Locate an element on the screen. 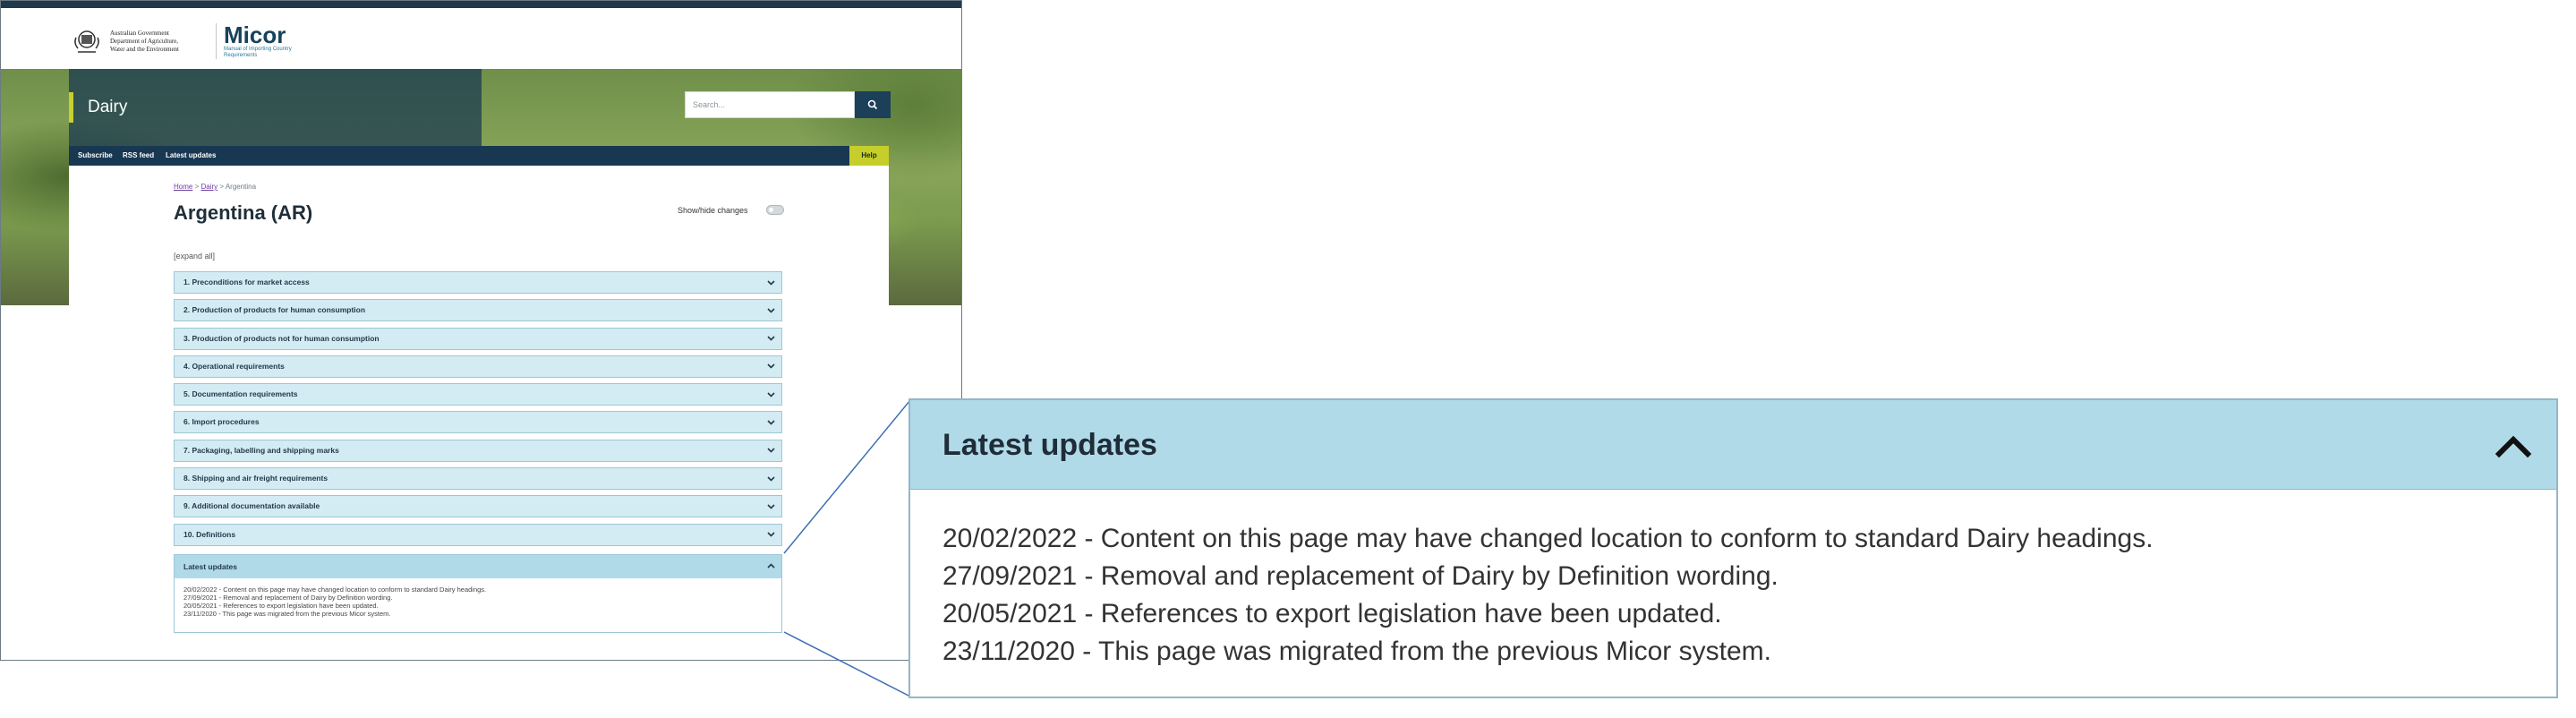  search-icon is located at coordinates (872, 104).